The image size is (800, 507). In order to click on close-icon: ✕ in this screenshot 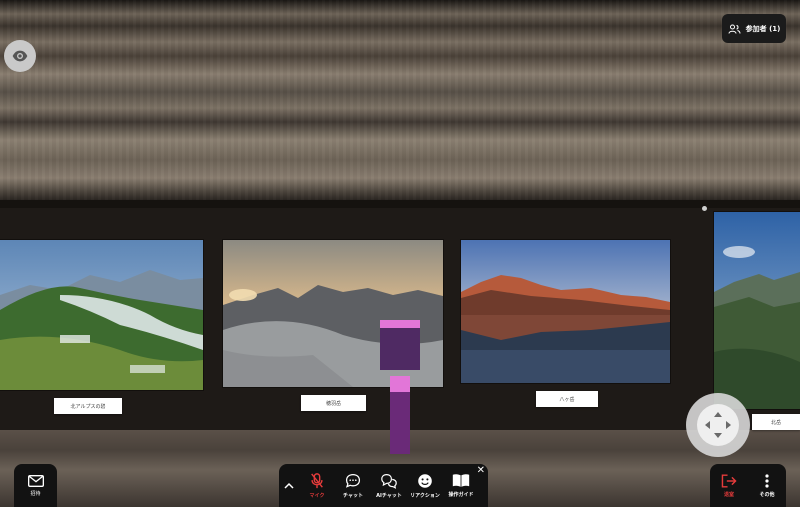, I will do `click(480, 470)`.